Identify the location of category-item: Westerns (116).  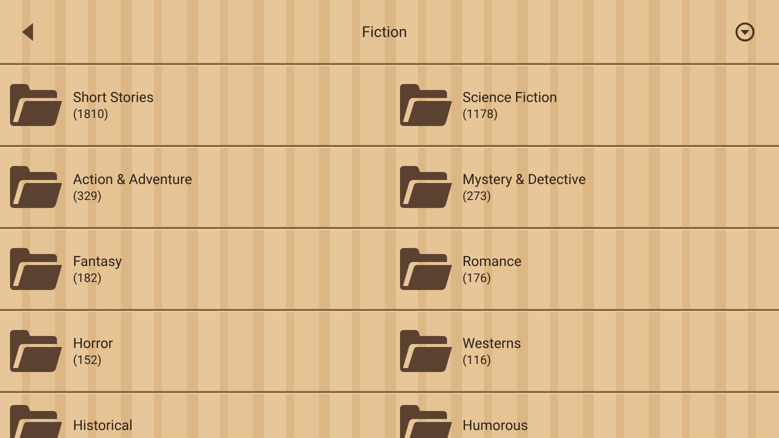
(584, 351).